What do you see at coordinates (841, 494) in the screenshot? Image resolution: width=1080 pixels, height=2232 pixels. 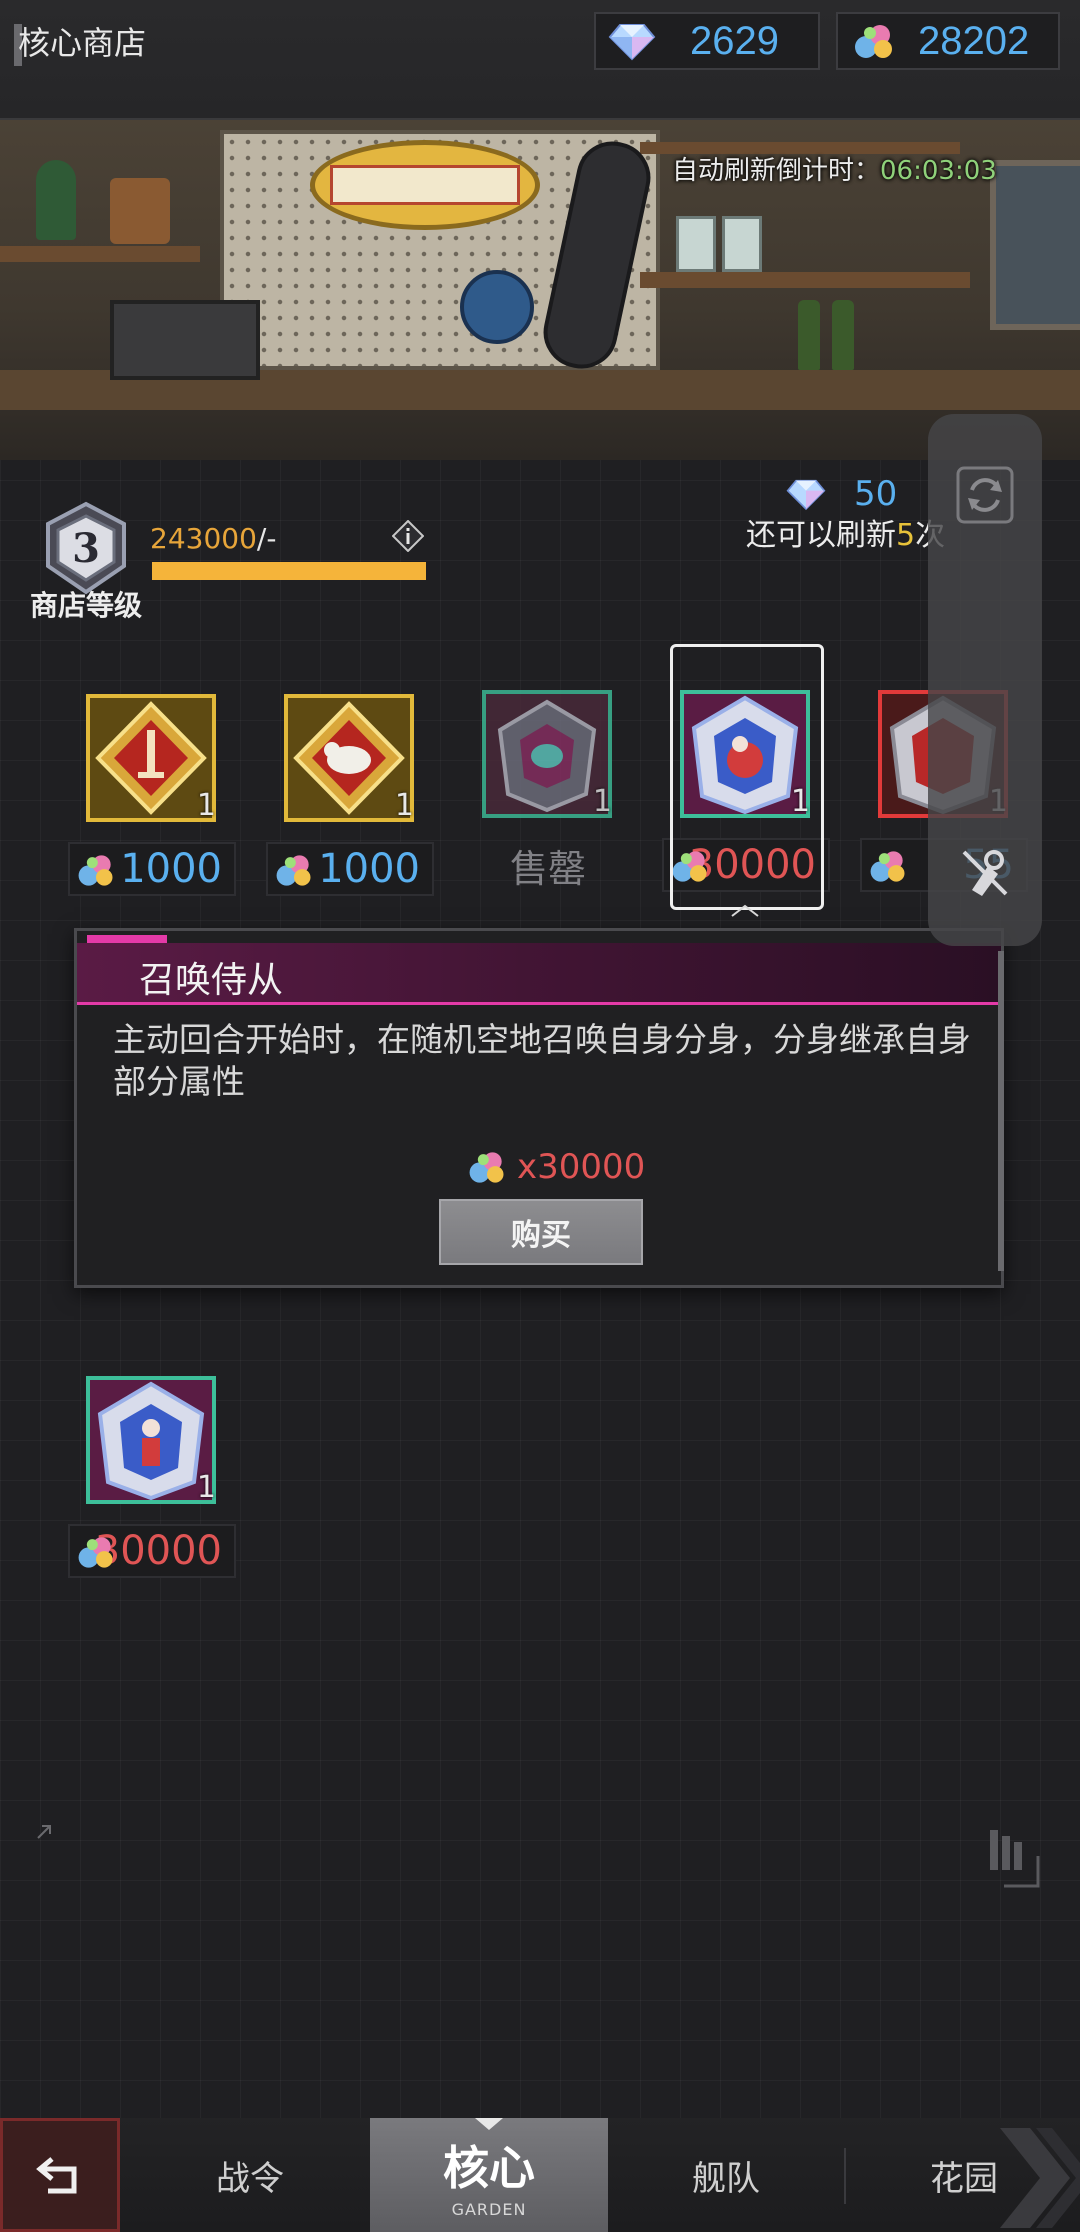 I see `refresh-cost: 50` at bounding box center [841, 494].